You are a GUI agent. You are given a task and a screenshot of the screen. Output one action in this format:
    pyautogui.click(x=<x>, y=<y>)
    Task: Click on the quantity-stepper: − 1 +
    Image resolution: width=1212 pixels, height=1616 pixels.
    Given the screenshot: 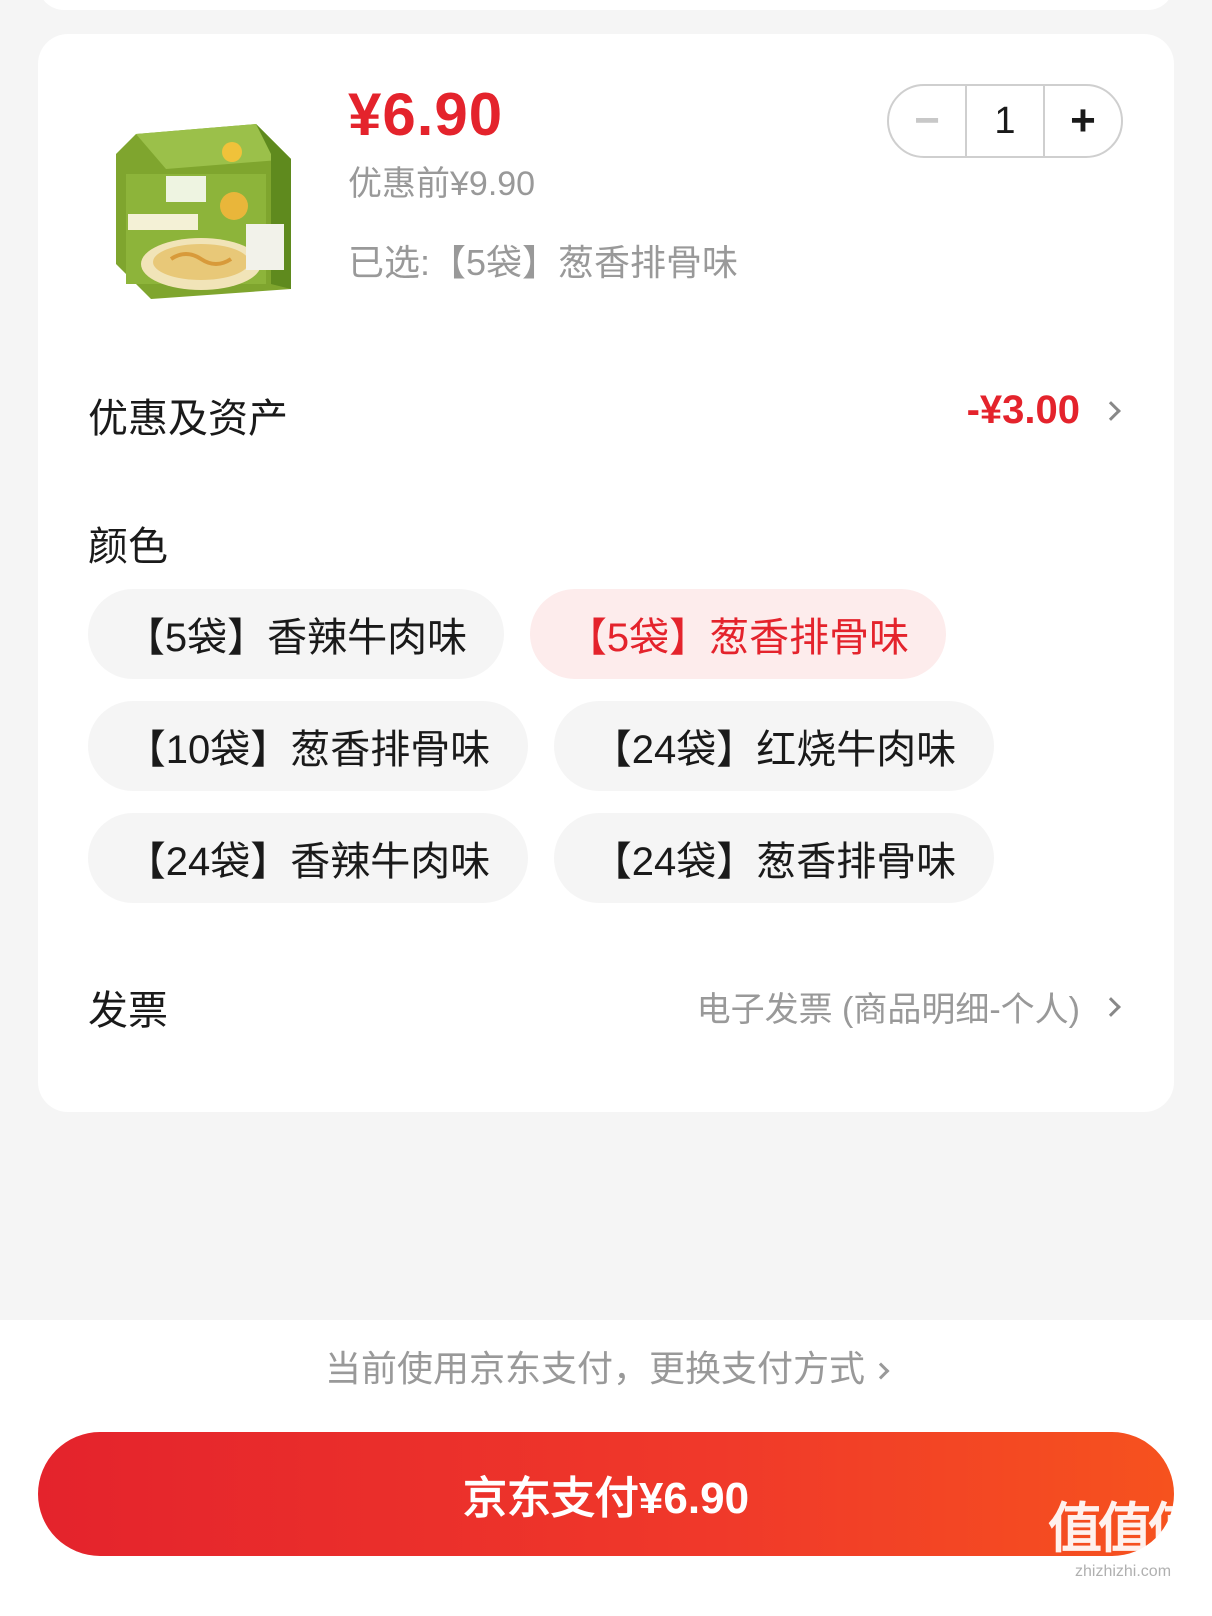 What is the action you would take?
    pyautogui.click(x=1005, y=121)
    